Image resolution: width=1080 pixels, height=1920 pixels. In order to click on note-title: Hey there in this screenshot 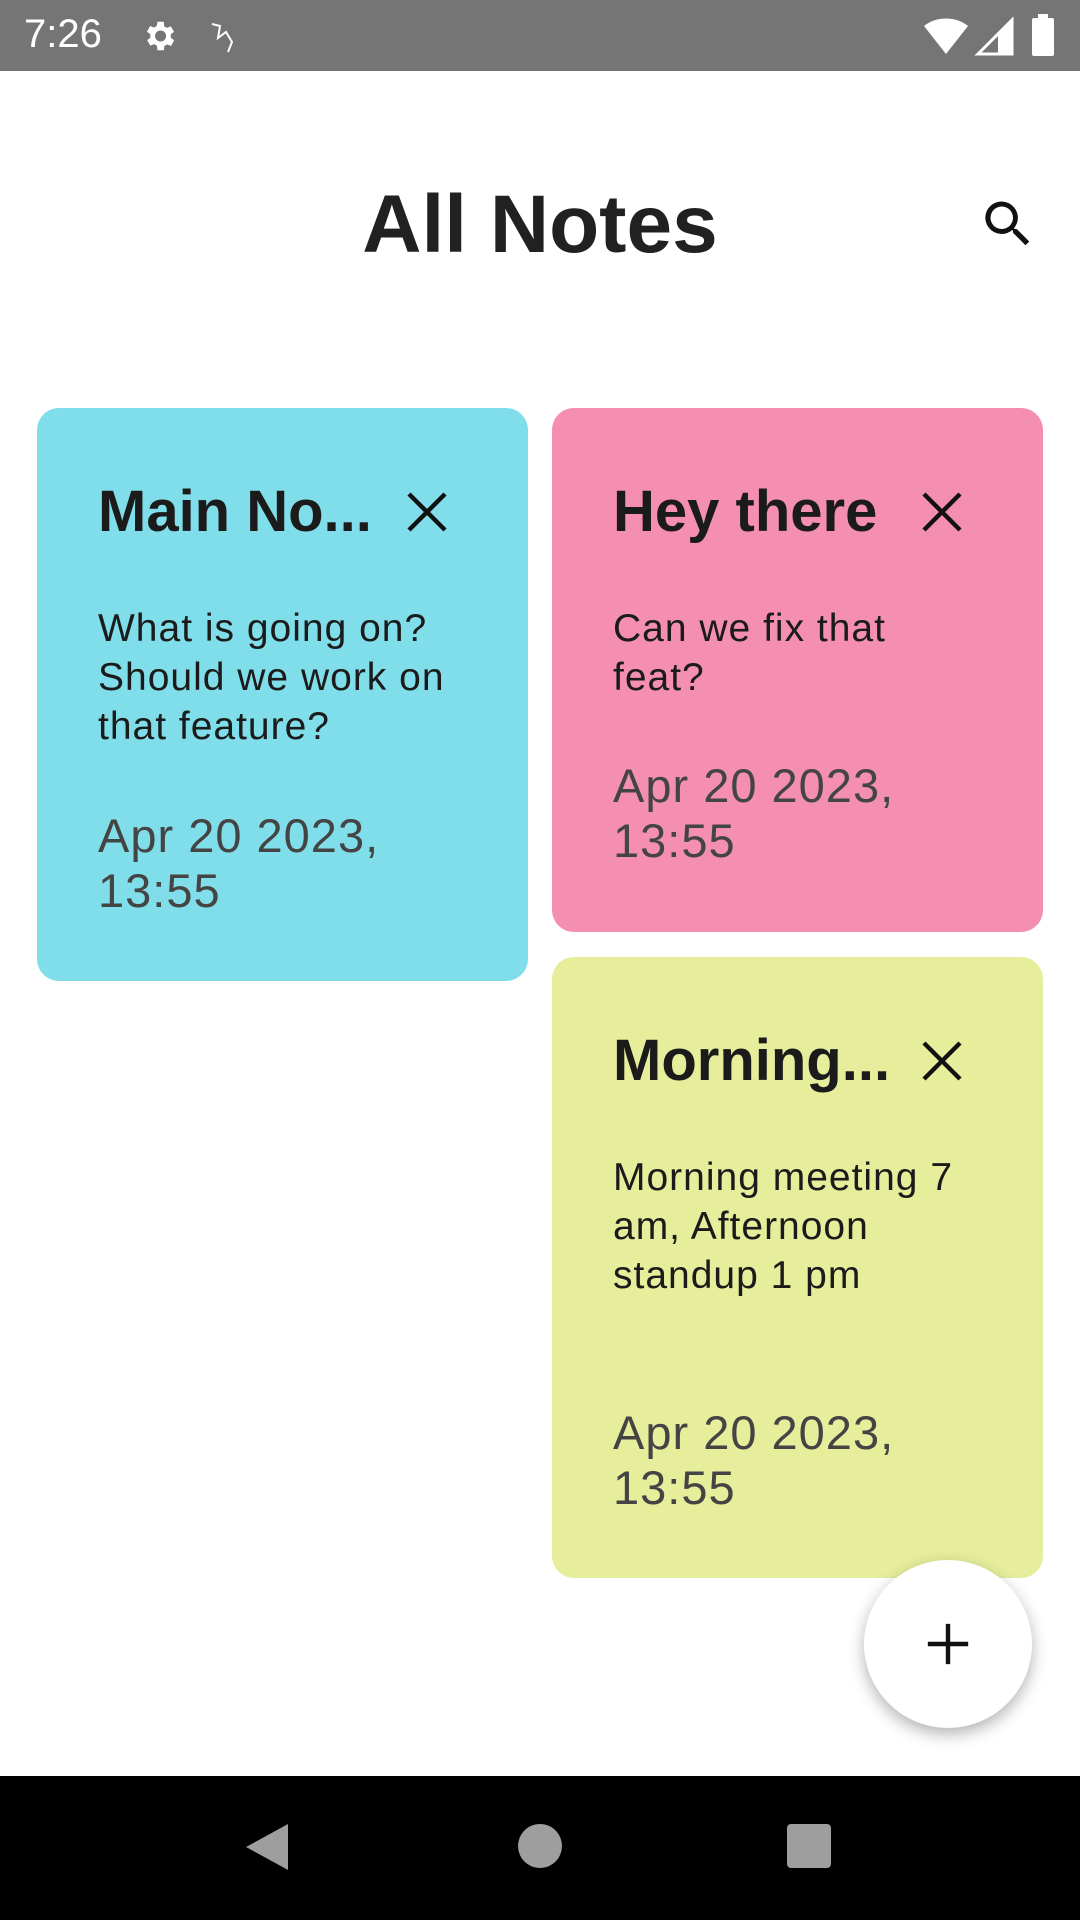, I will do `click(745, 511)`.